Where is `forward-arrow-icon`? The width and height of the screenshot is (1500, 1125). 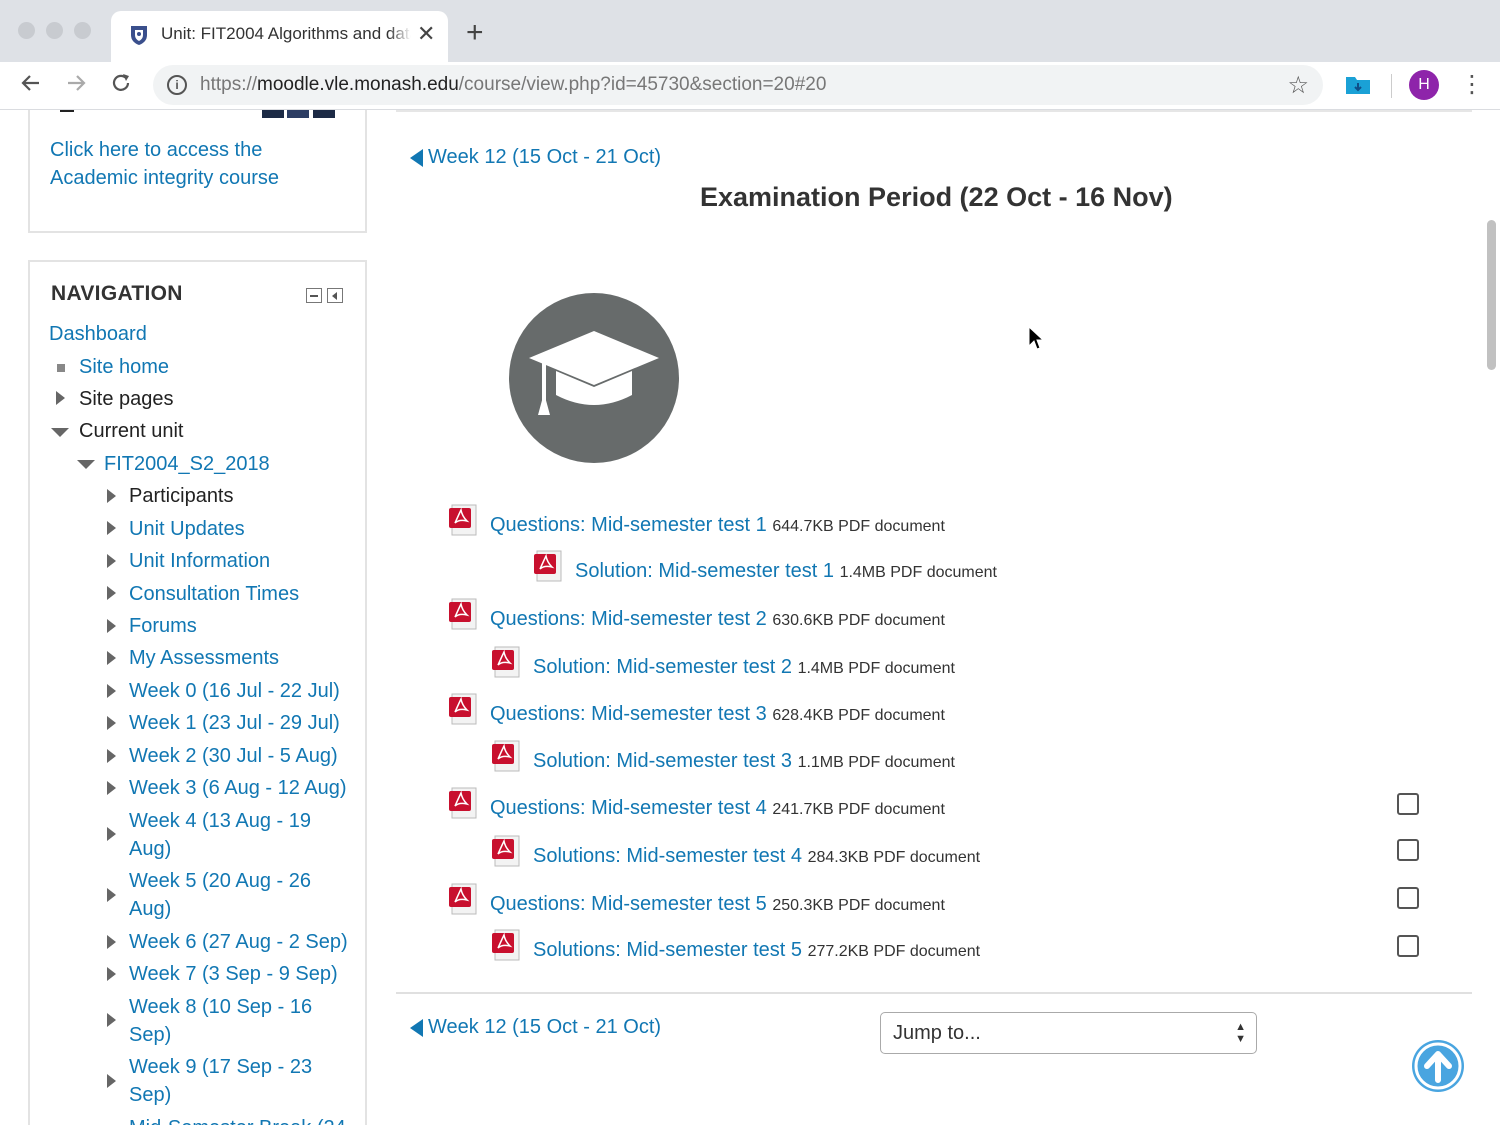
forward-arrow-icon is located at coordinates (76, 86).